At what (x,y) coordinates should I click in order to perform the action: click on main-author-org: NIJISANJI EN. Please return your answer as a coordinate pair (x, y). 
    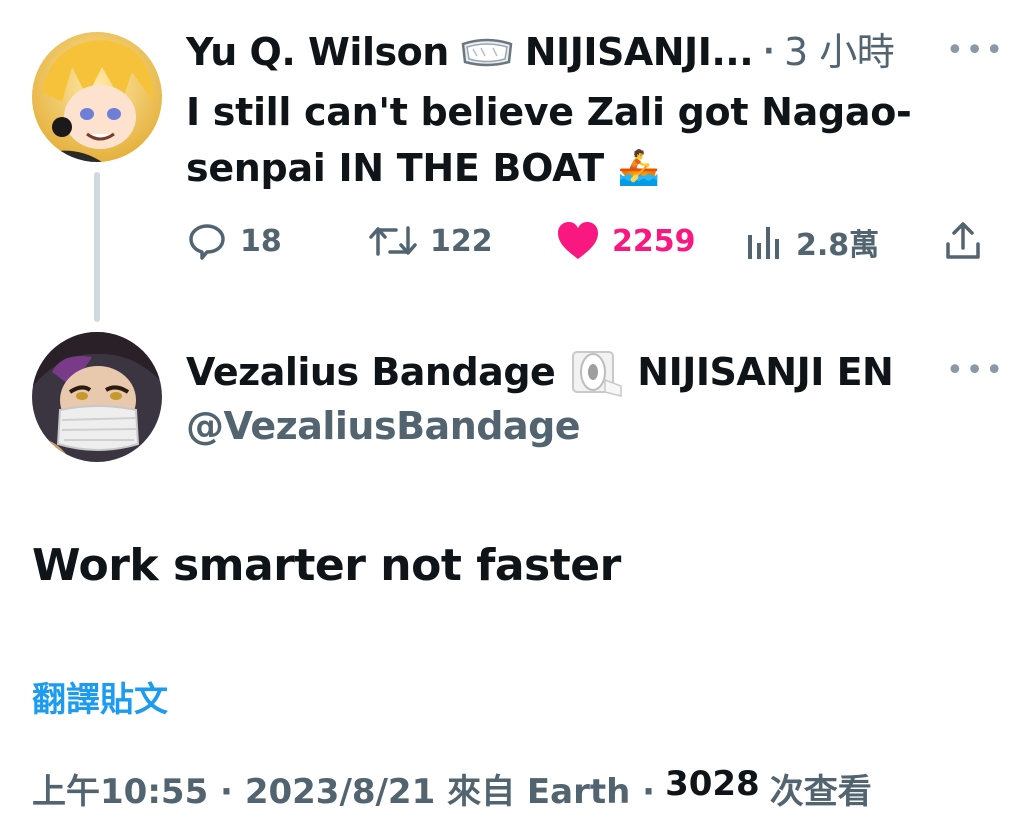
    Looking at the image, I should click on (765, 372).